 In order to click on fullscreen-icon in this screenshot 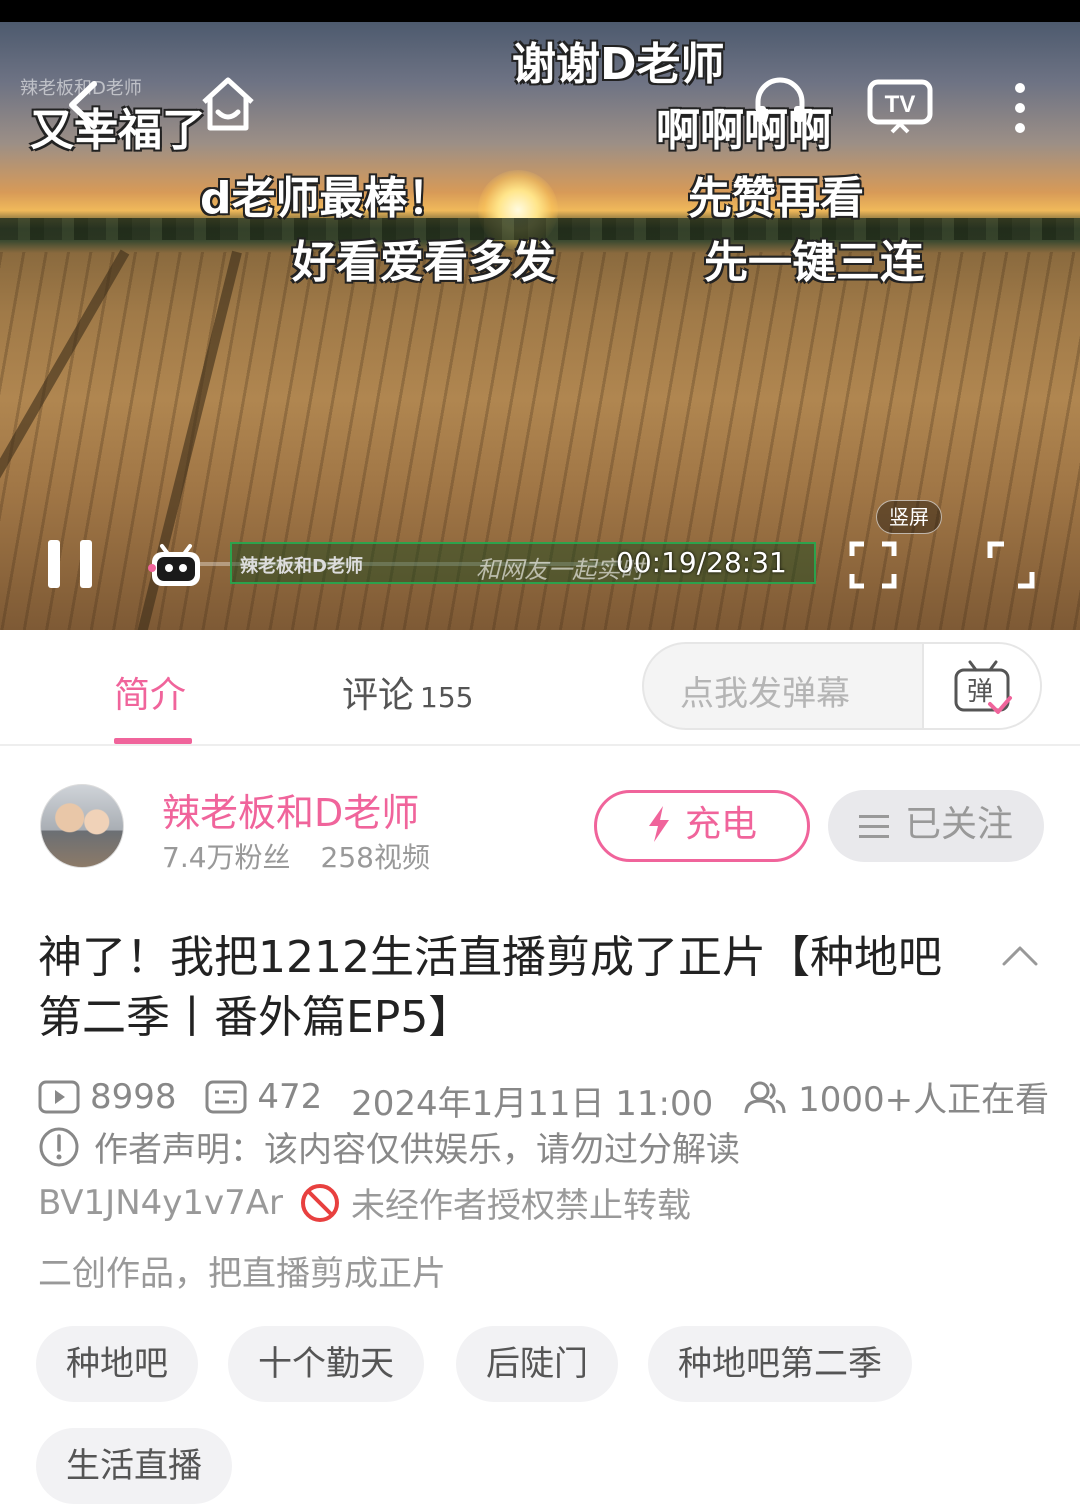, I will do `click(1011, 565)`.